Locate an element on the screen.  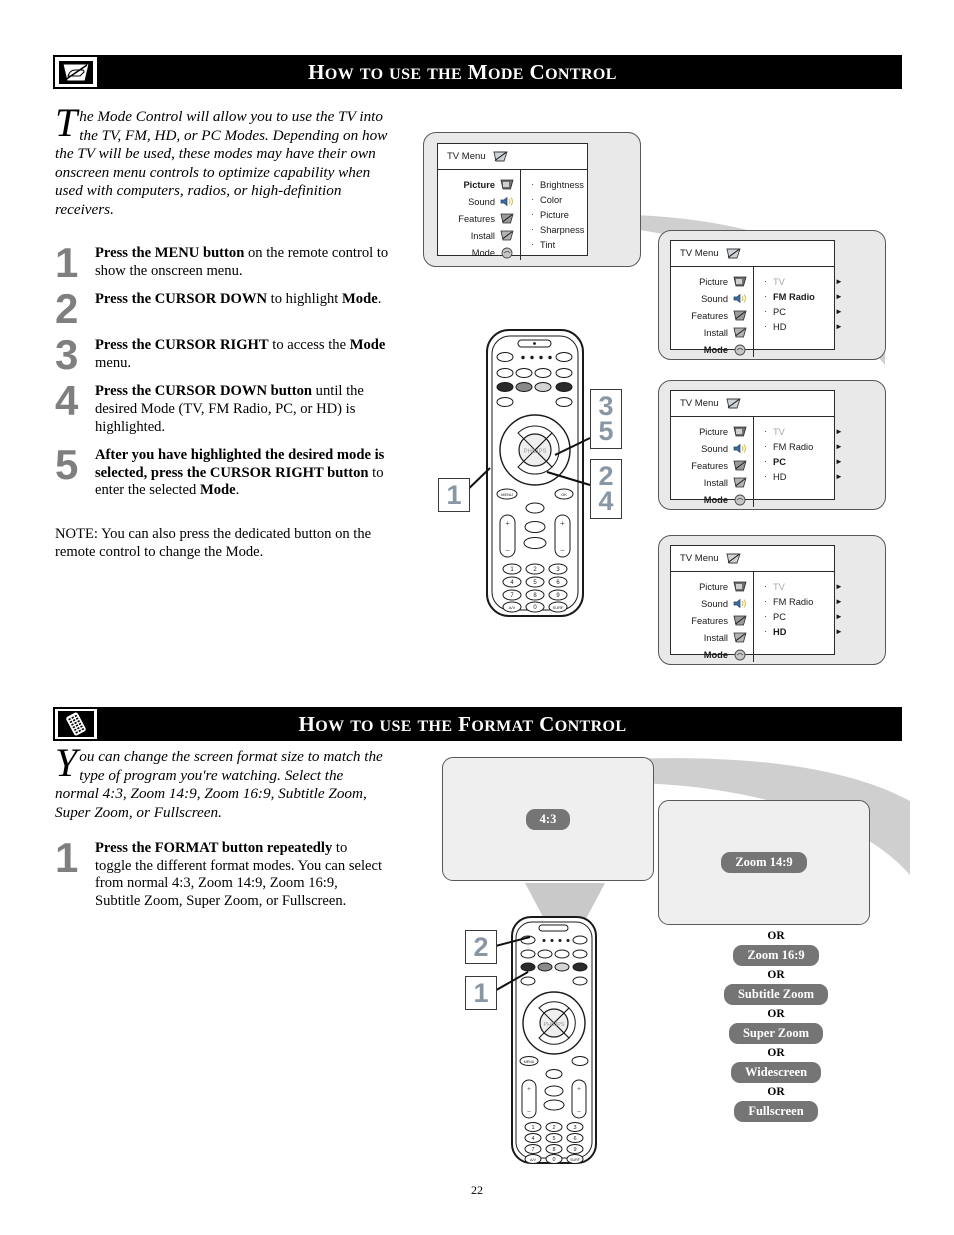
callout-f1: 1 is located at coordinates (481, 993).